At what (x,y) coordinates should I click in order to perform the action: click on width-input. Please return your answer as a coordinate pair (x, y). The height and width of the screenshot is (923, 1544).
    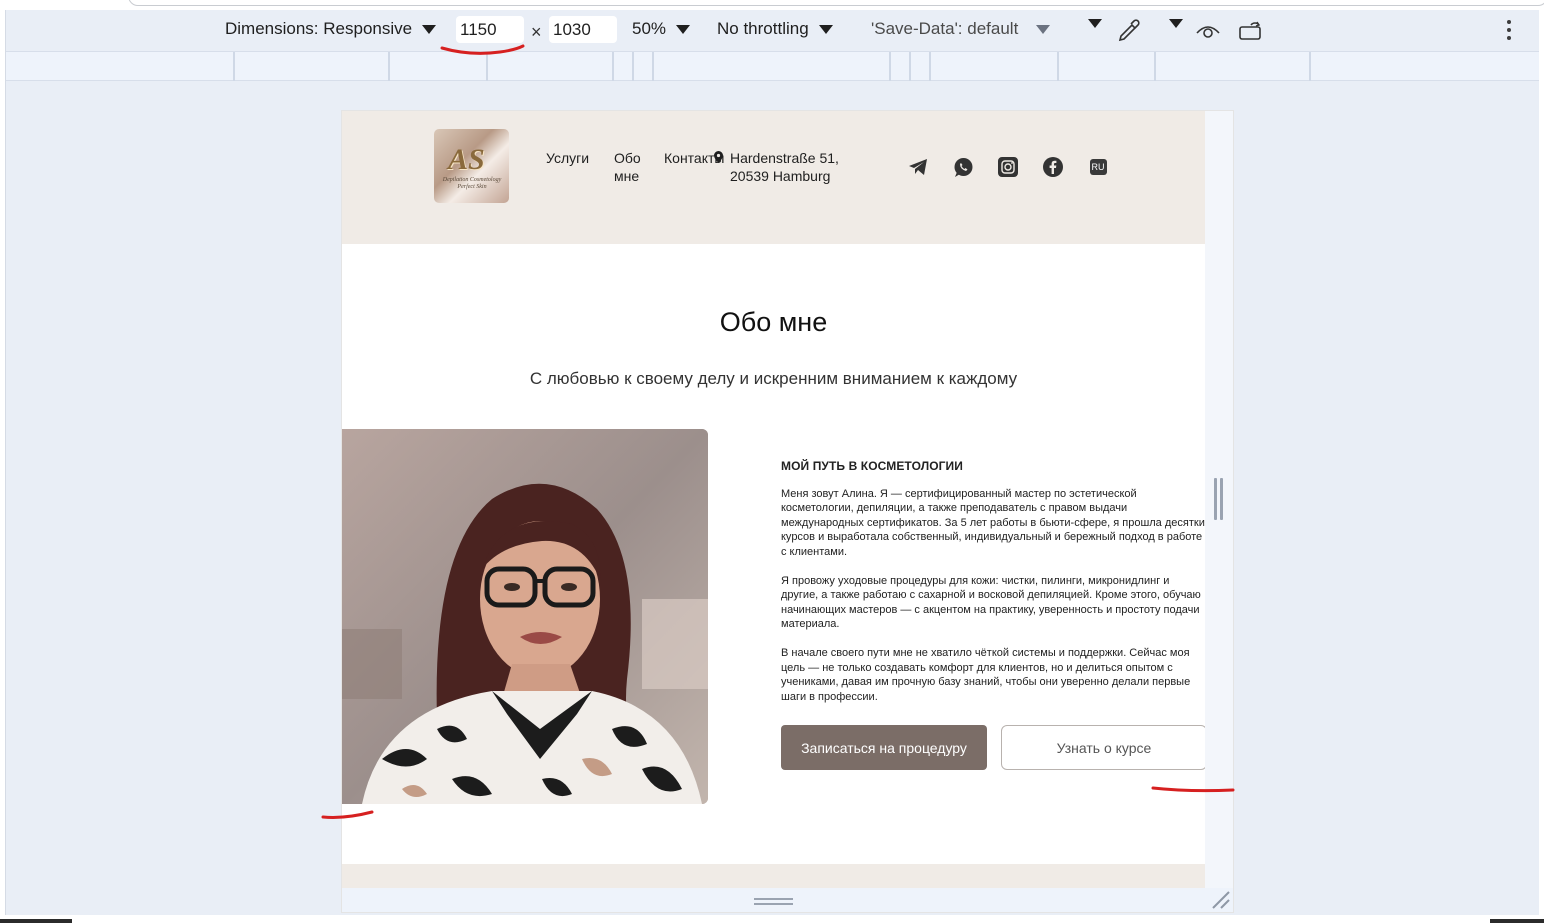
    Looking at the image, I should click on (490, 29).